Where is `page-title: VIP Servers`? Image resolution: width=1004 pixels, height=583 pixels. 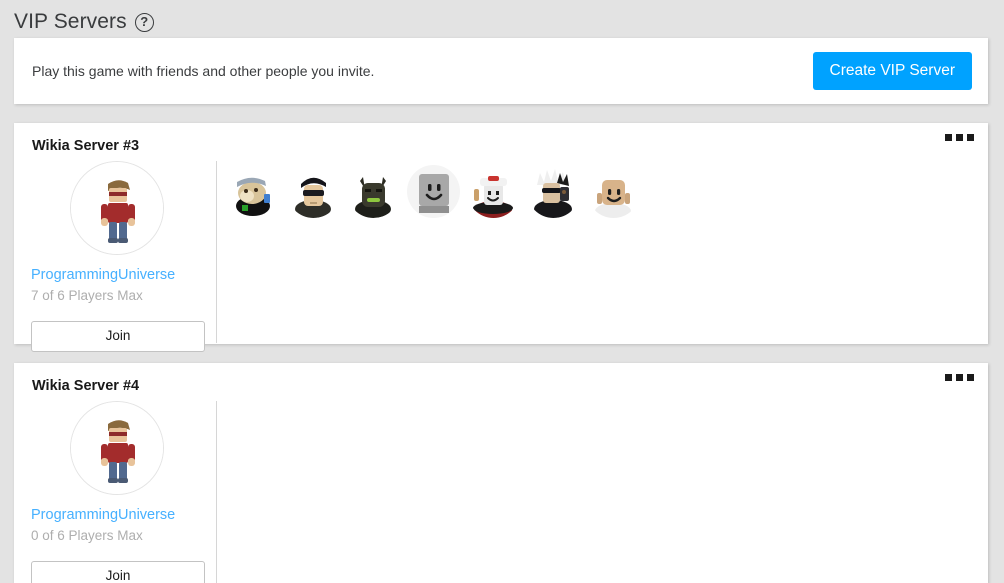 page-title: VIP Servers is located at coordinates (70, 21).